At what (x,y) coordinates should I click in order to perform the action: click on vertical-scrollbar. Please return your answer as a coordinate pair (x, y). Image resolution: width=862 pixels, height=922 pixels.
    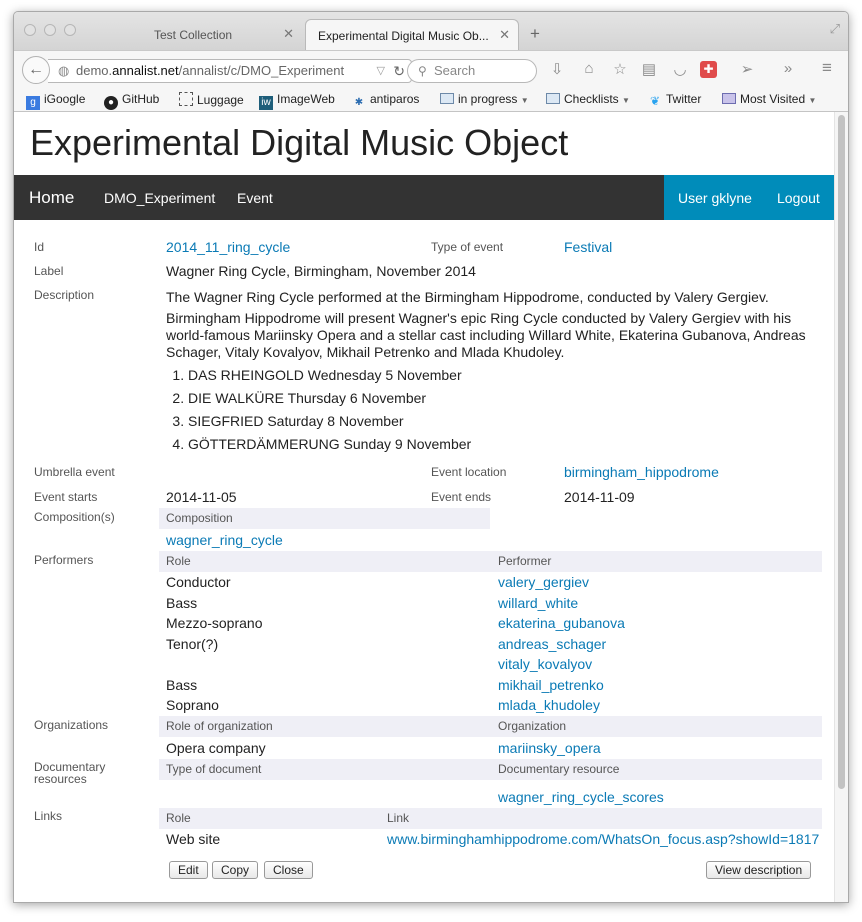
    Looking at the image, I should click on (841, 507).